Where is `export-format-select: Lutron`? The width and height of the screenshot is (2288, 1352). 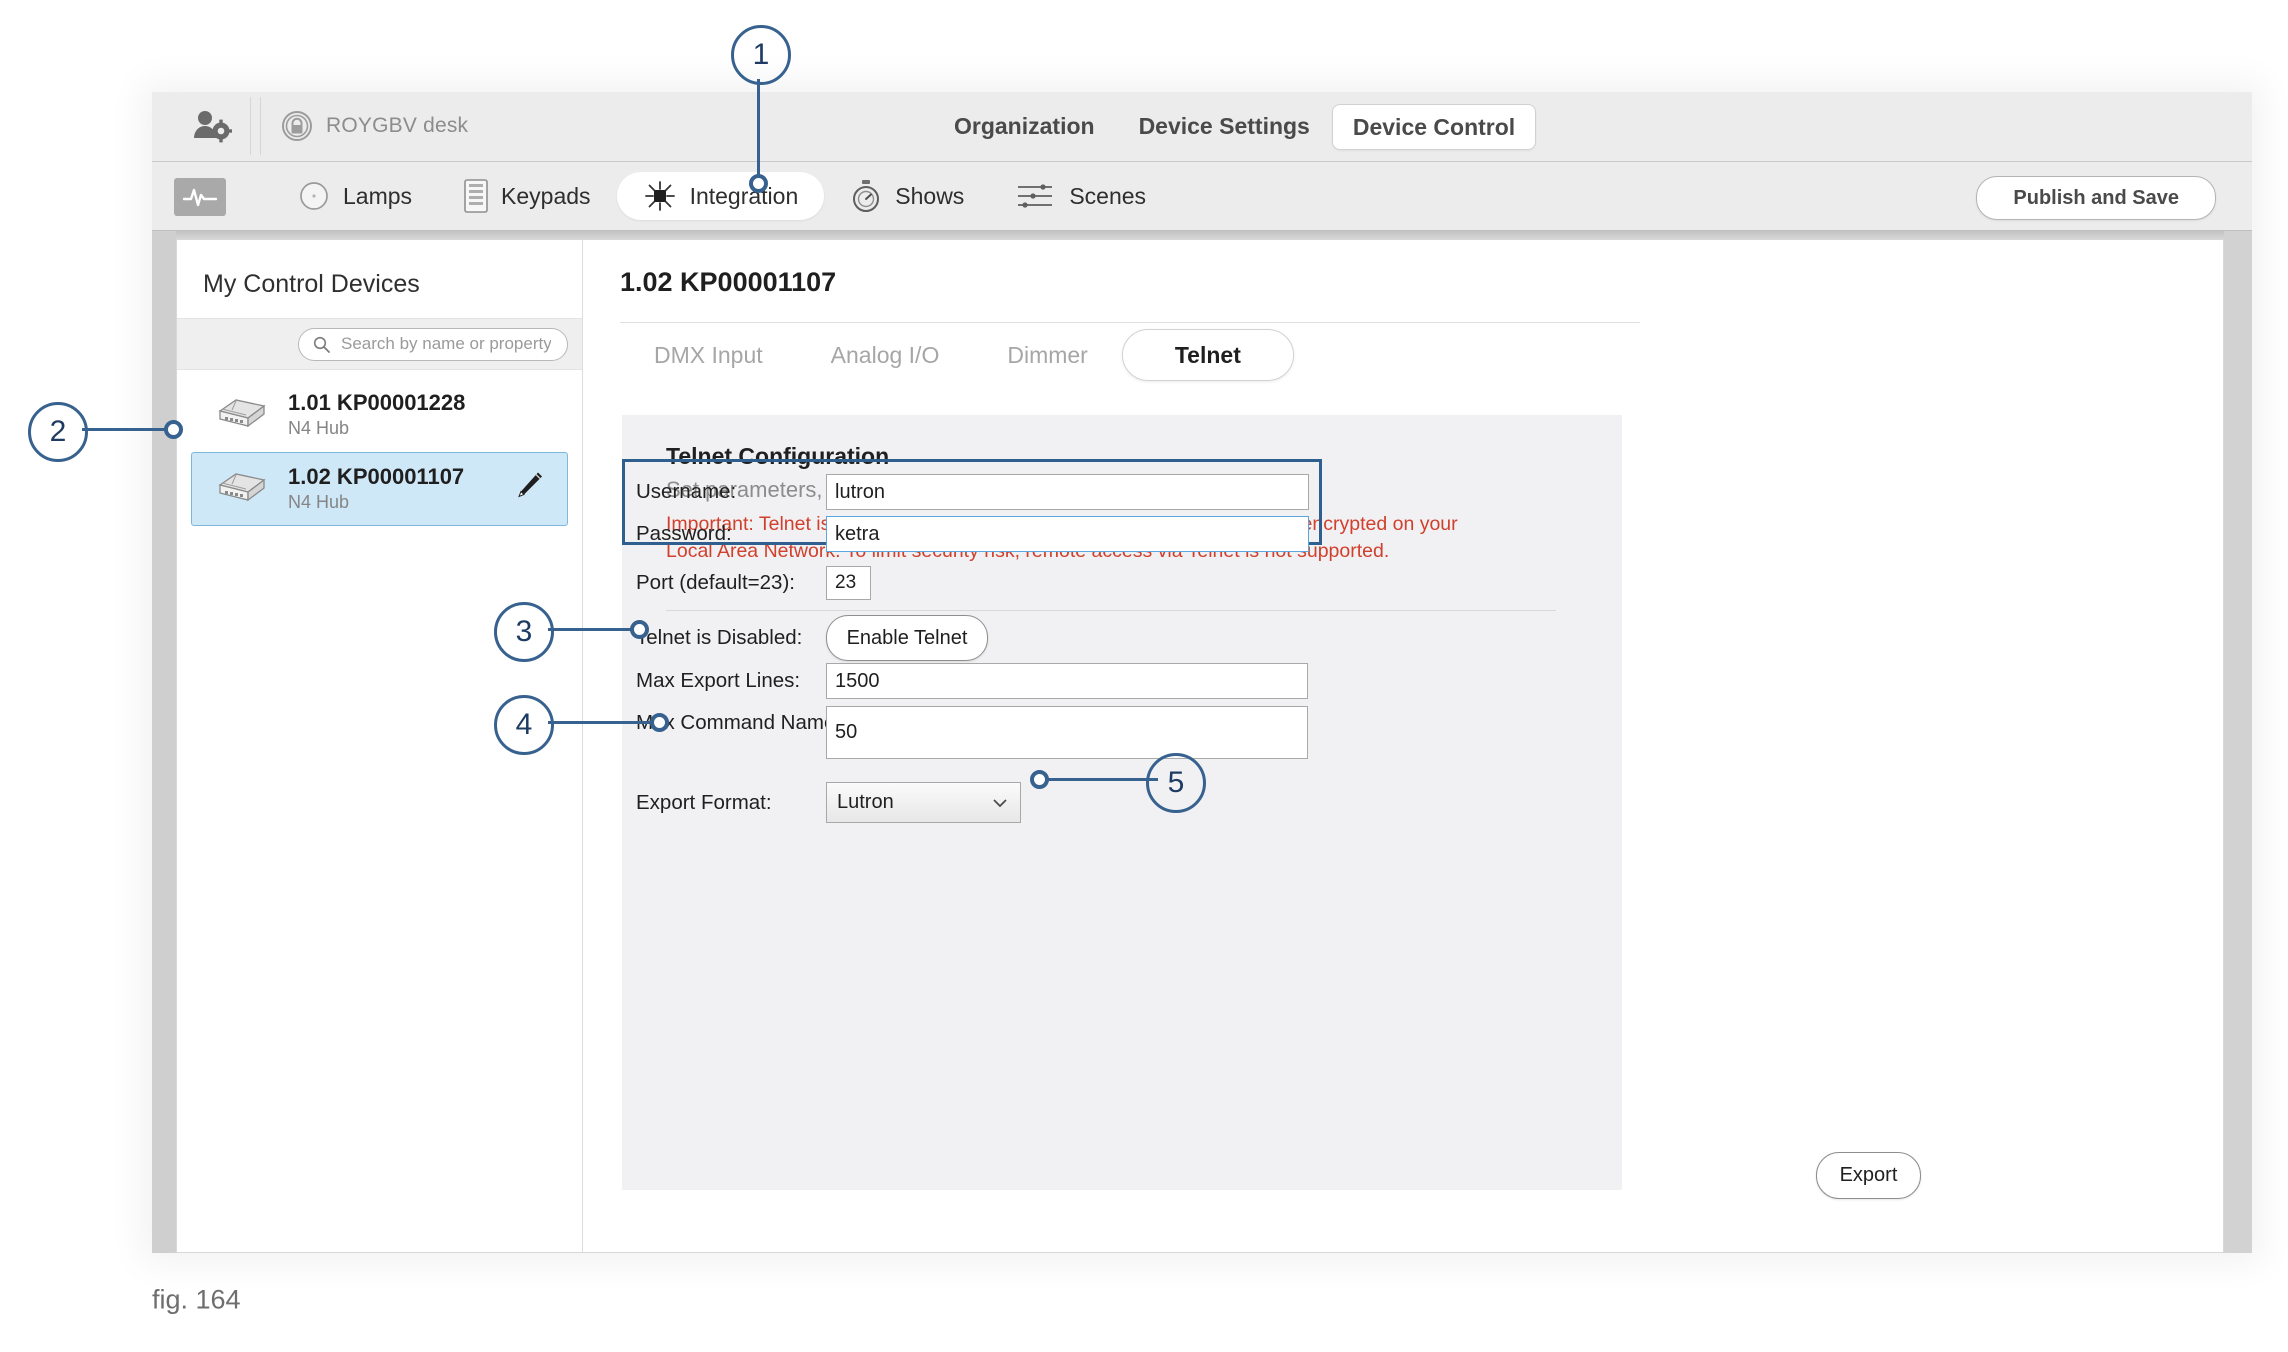 export-format-select: Lutron is located at coordinates (923, 802).